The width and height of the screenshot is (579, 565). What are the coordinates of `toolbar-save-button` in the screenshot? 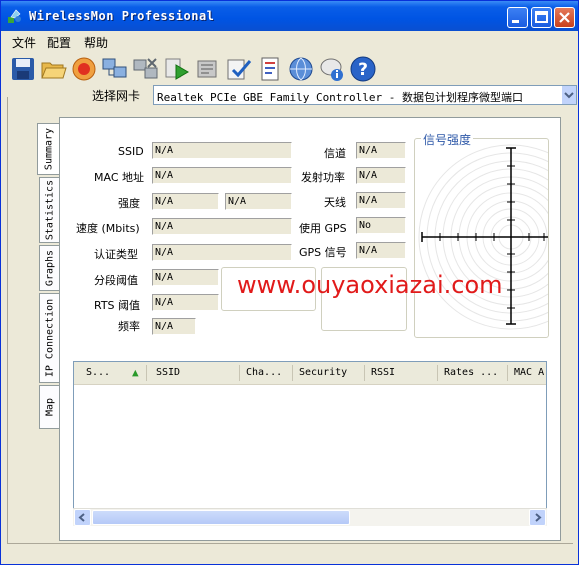 It's located at (23, 69).